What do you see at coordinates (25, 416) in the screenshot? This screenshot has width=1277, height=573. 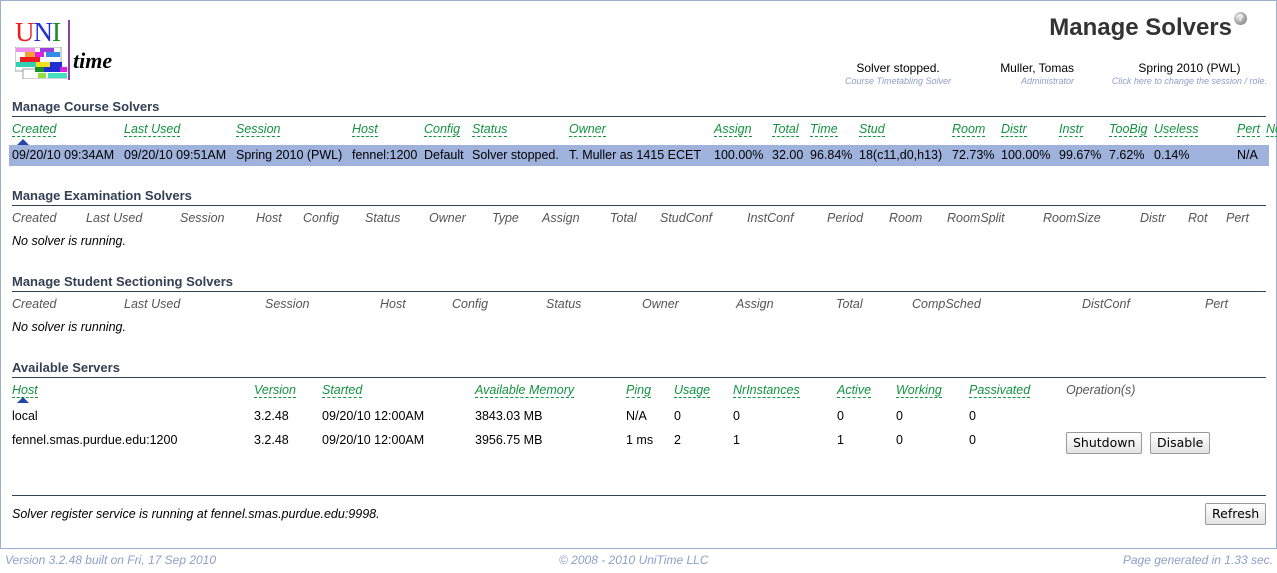 I see `table-cell: local` at bounding box center [25, 416].